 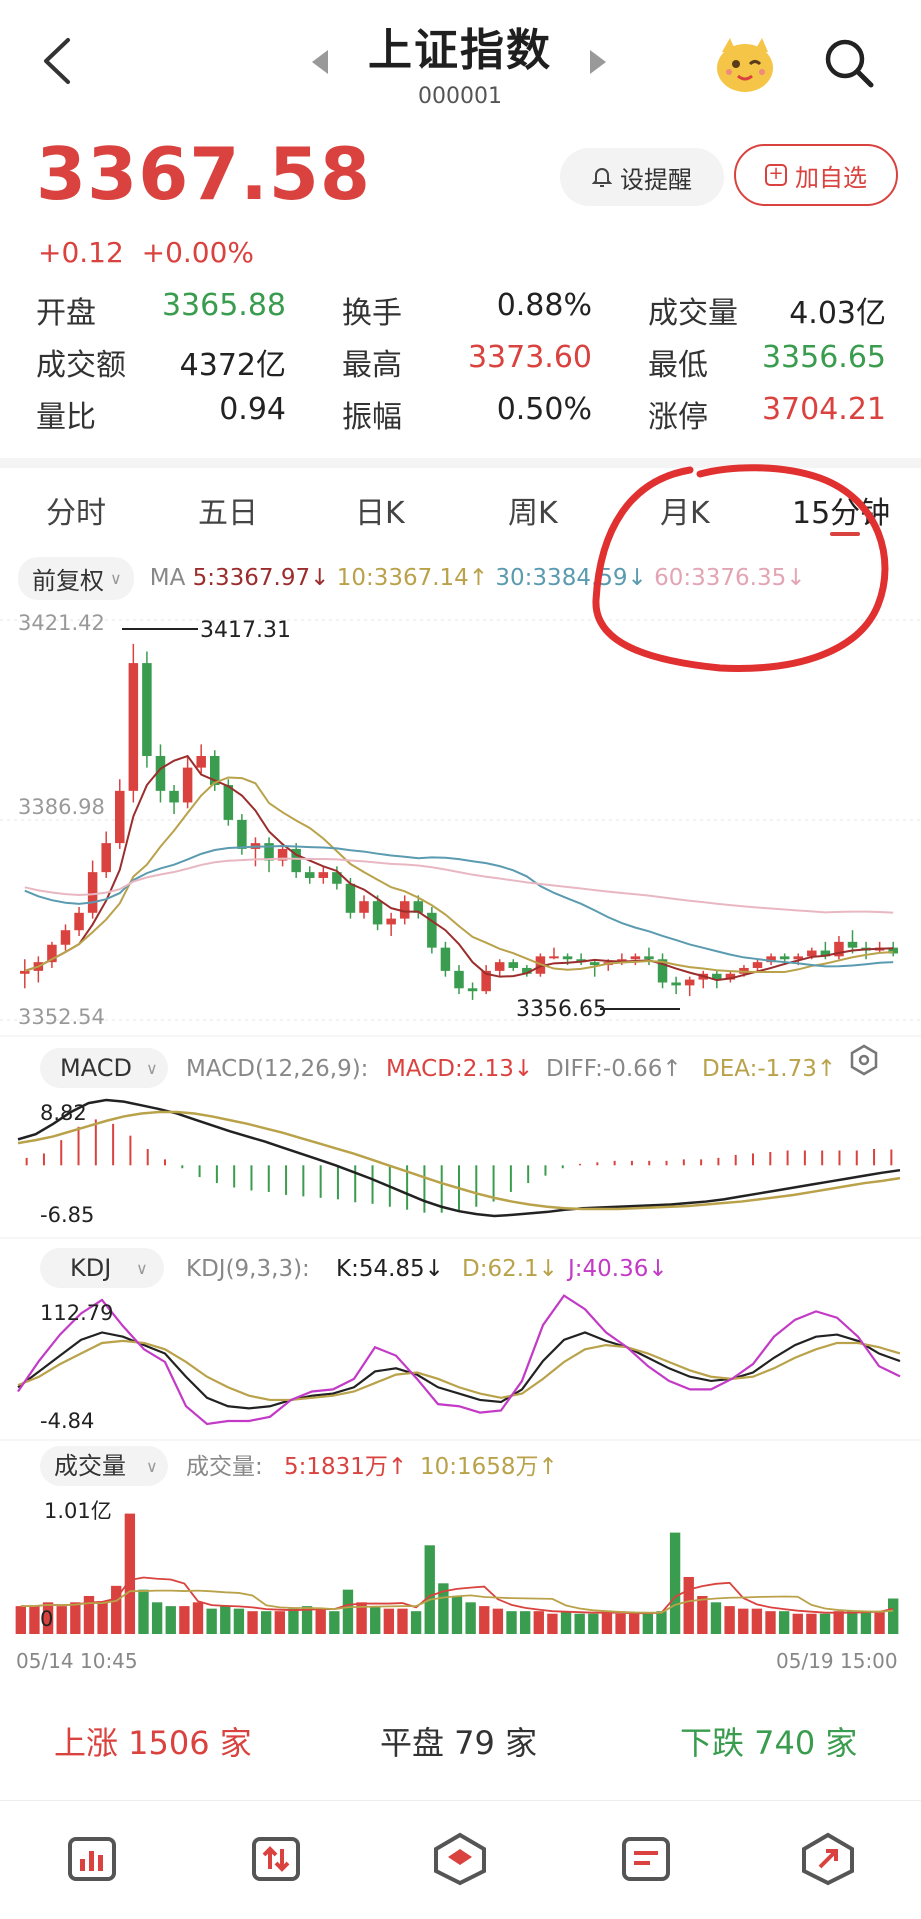 What do you see at coordinates (816, 175) in the screenshot?
I see `add-favorite-button: + 加自选` at bounding box center [816, 175].